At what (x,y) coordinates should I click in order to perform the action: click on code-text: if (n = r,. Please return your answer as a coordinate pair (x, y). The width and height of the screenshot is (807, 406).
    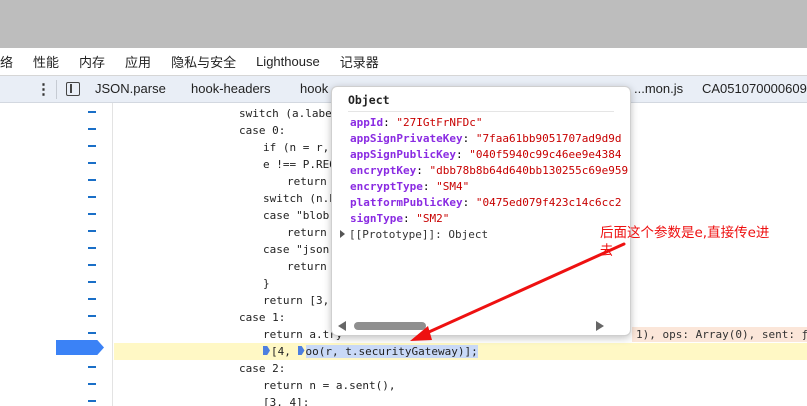
    Looking at the image, I should click on (296, 147).